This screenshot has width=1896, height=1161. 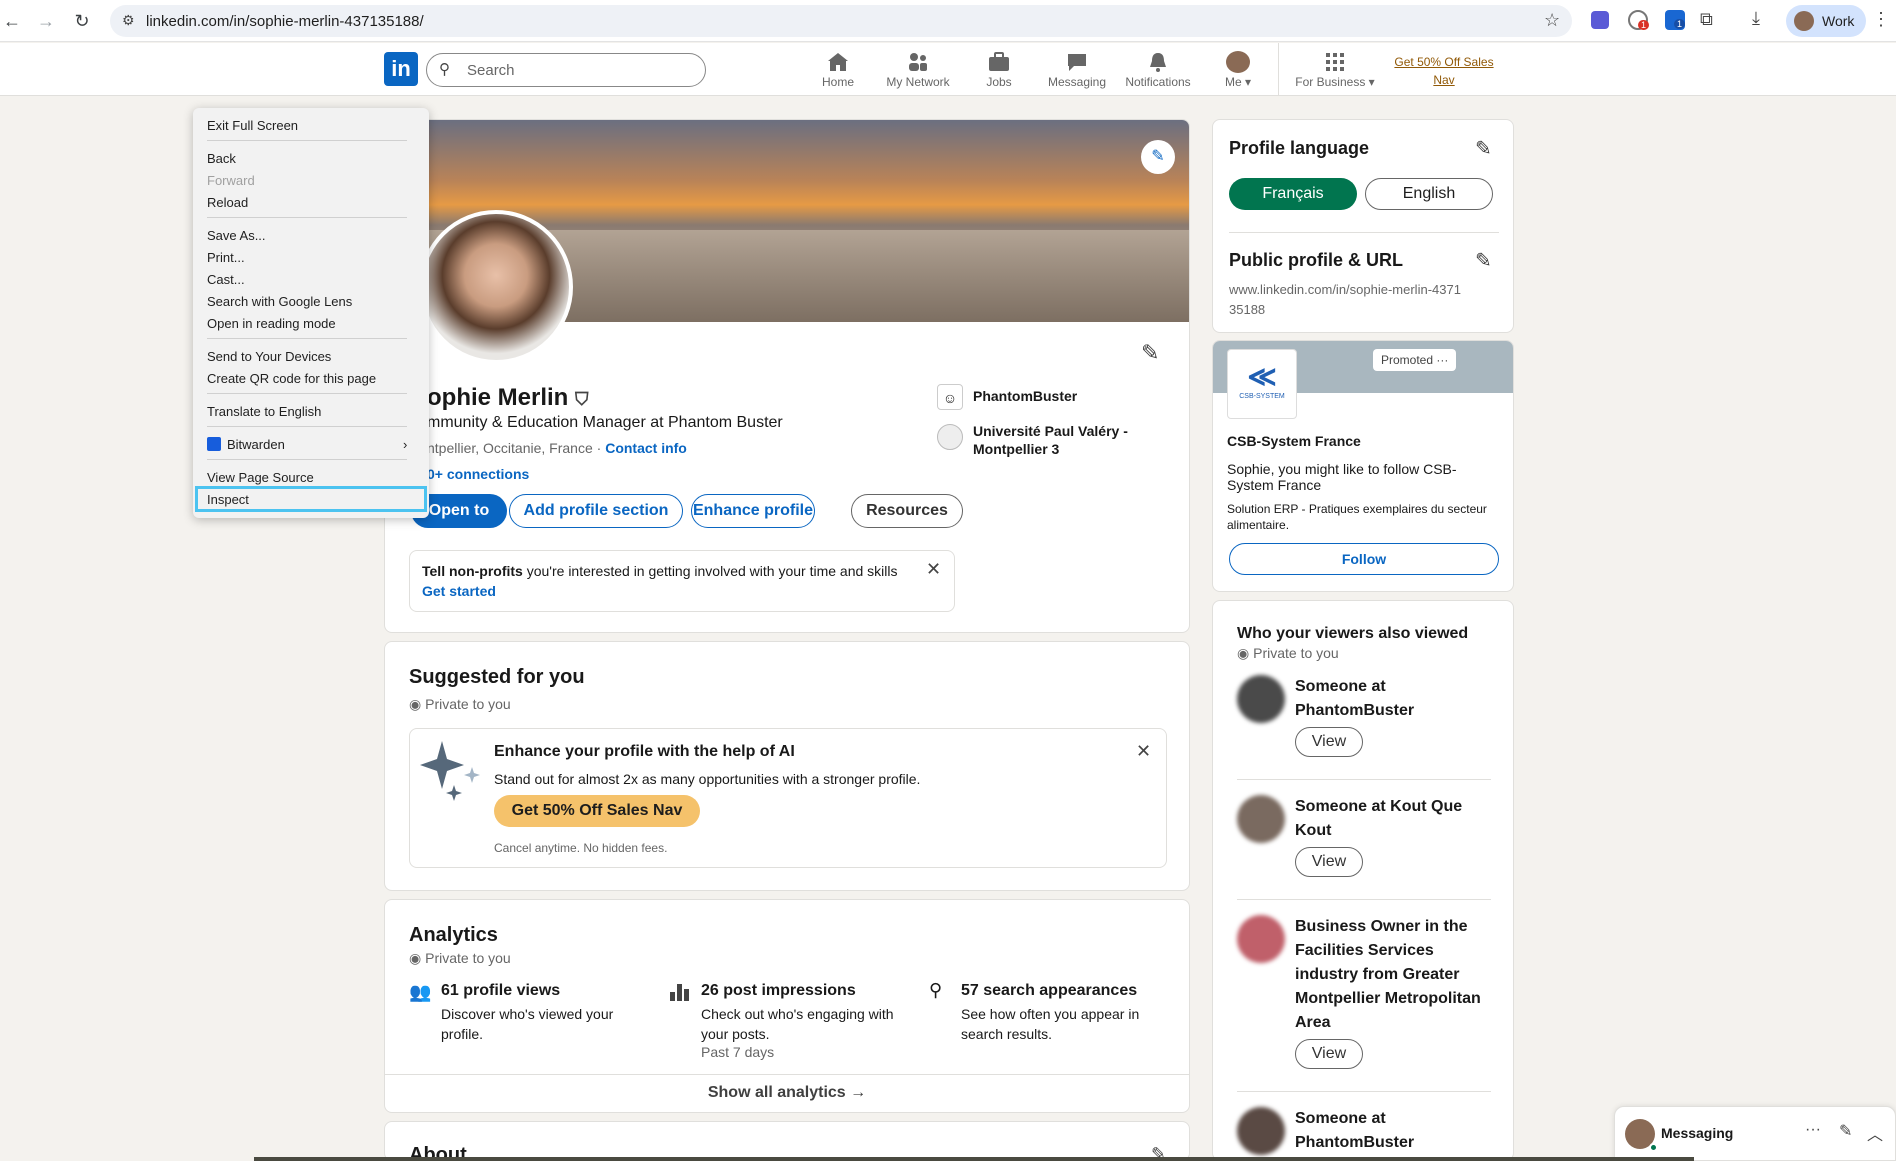 What do you see at coordinates (644, 751) in the screenshot?
I see `ai-title: Enhance your profile with the help of AI` at bounding box center [644, 751].